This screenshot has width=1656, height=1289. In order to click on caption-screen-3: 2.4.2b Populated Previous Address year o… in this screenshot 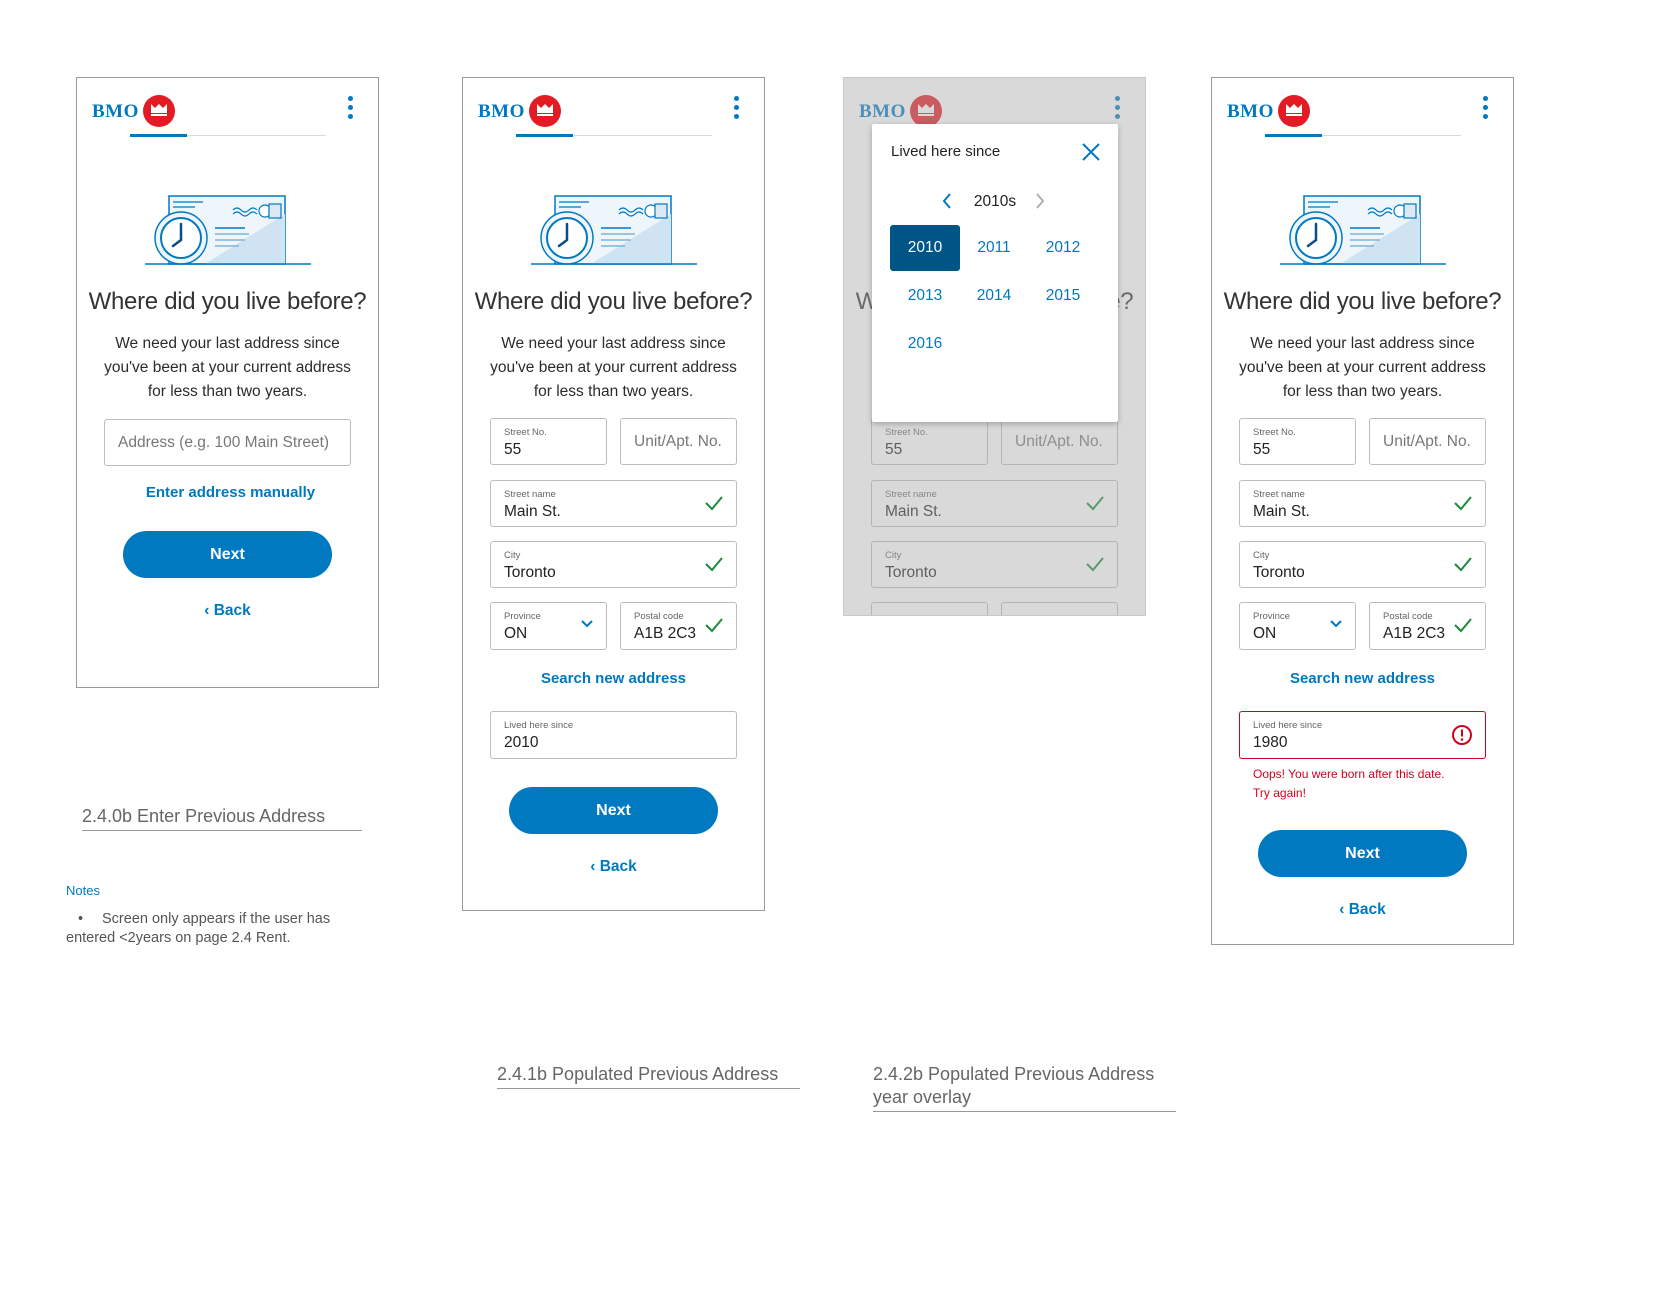, I will do `click(1024, 1087)`.